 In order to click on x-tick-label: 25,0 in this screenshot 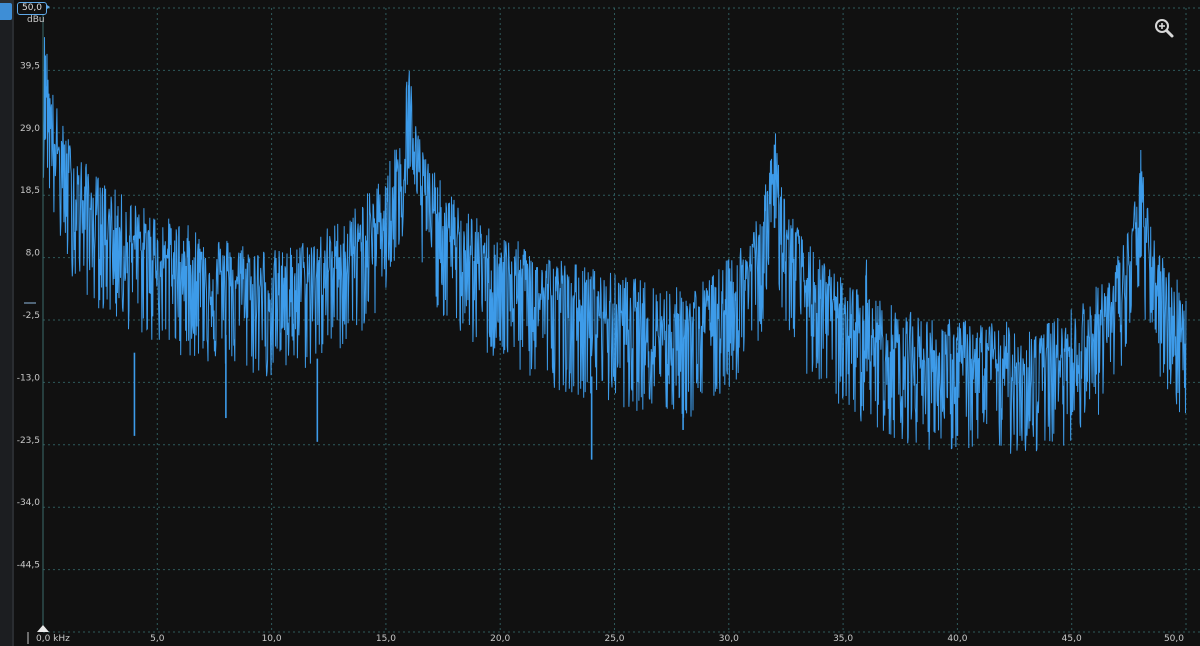, I will do `click(614, 639)`.